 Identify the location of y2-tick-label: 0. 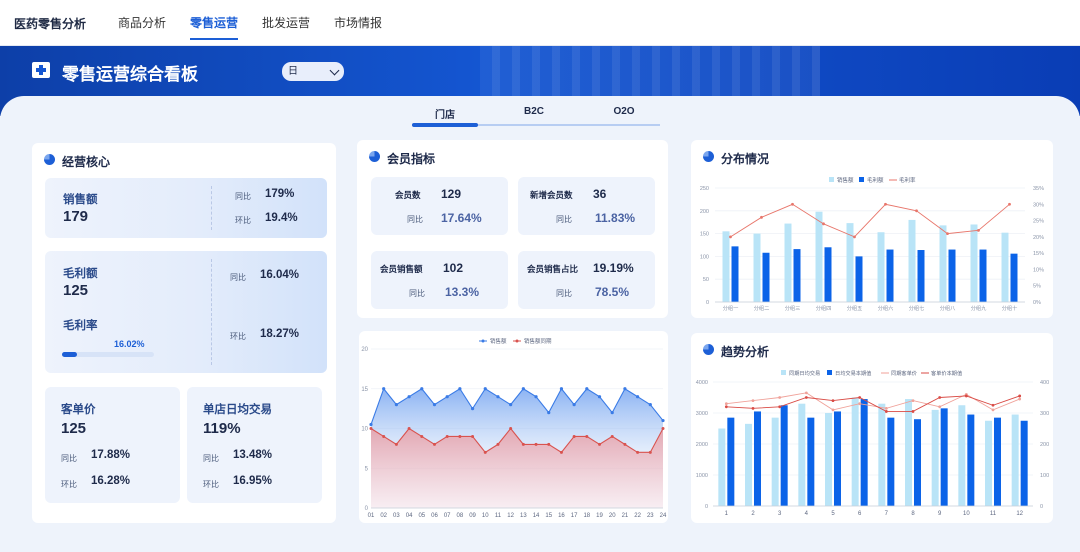
(1041, 507).